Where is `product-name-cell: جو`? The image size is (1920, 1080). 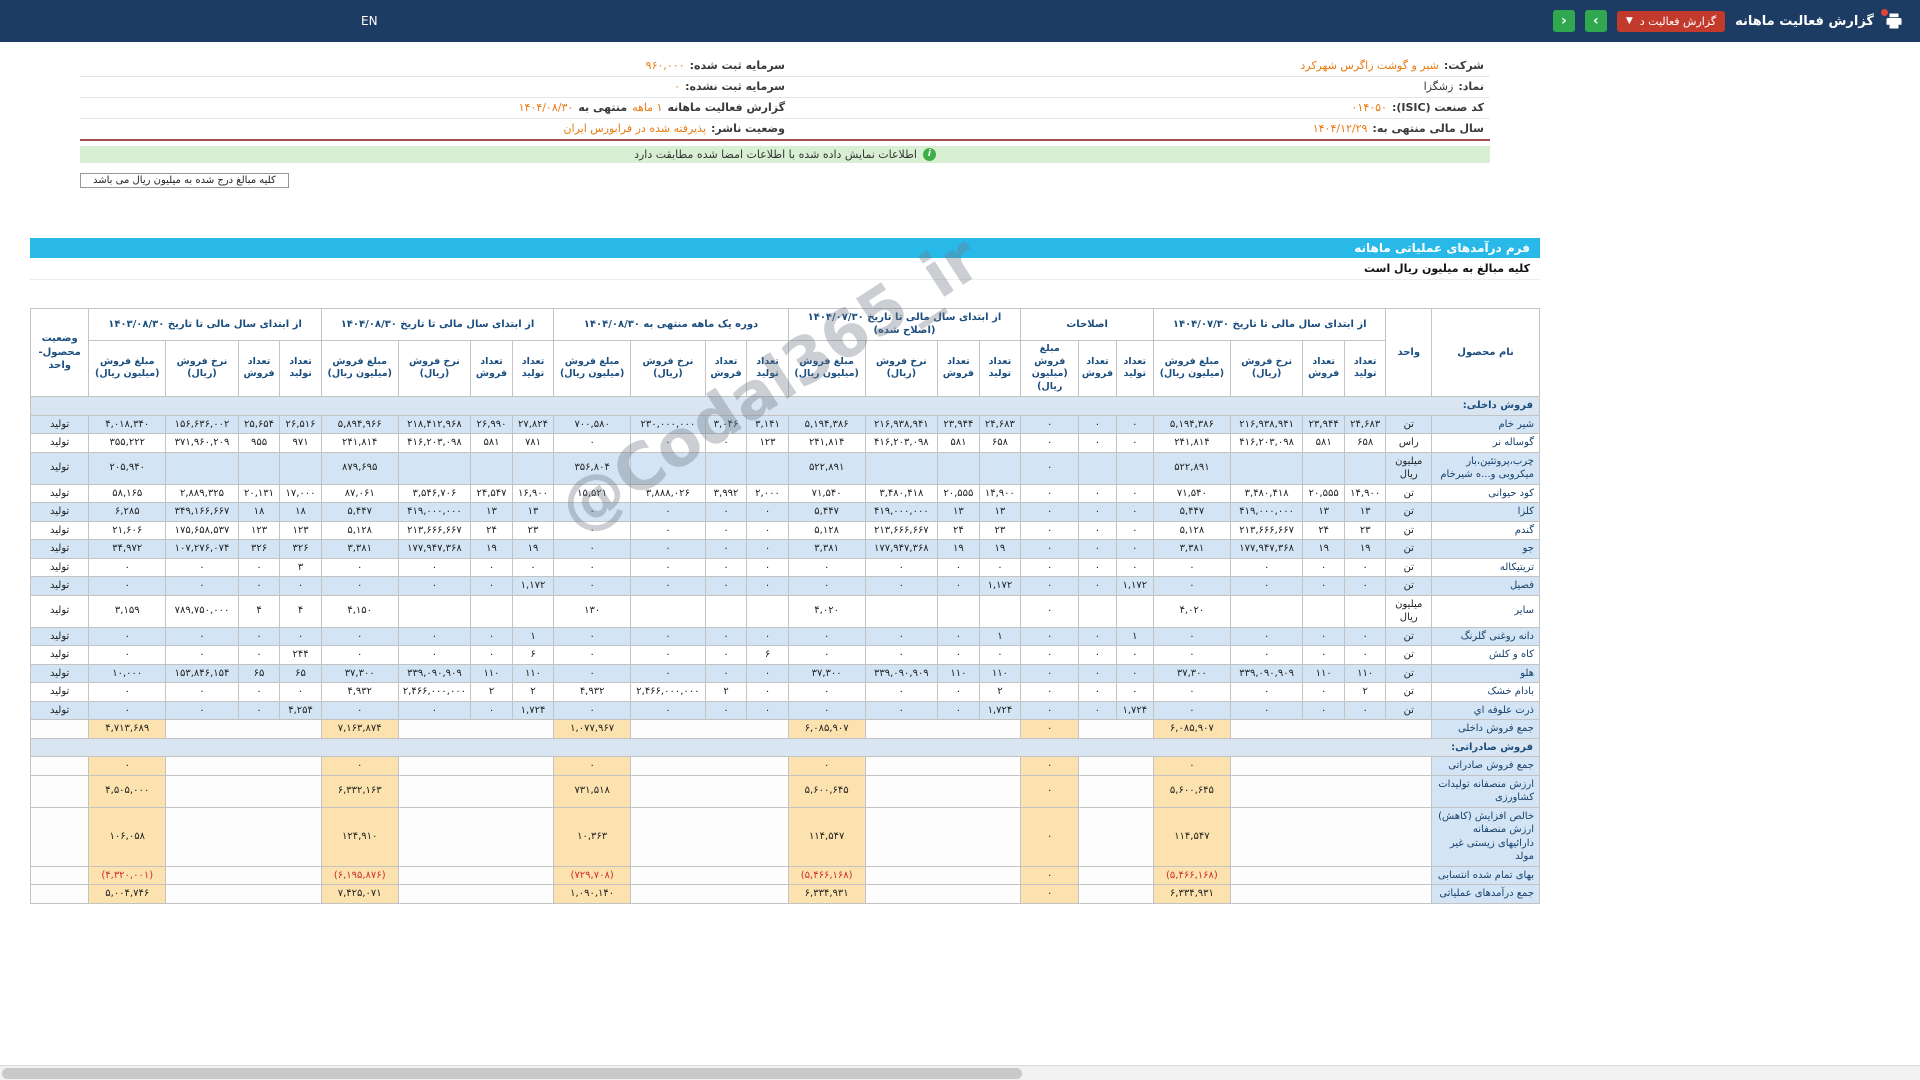 product-name-cell: جو is located at coordinates (1485, 549).